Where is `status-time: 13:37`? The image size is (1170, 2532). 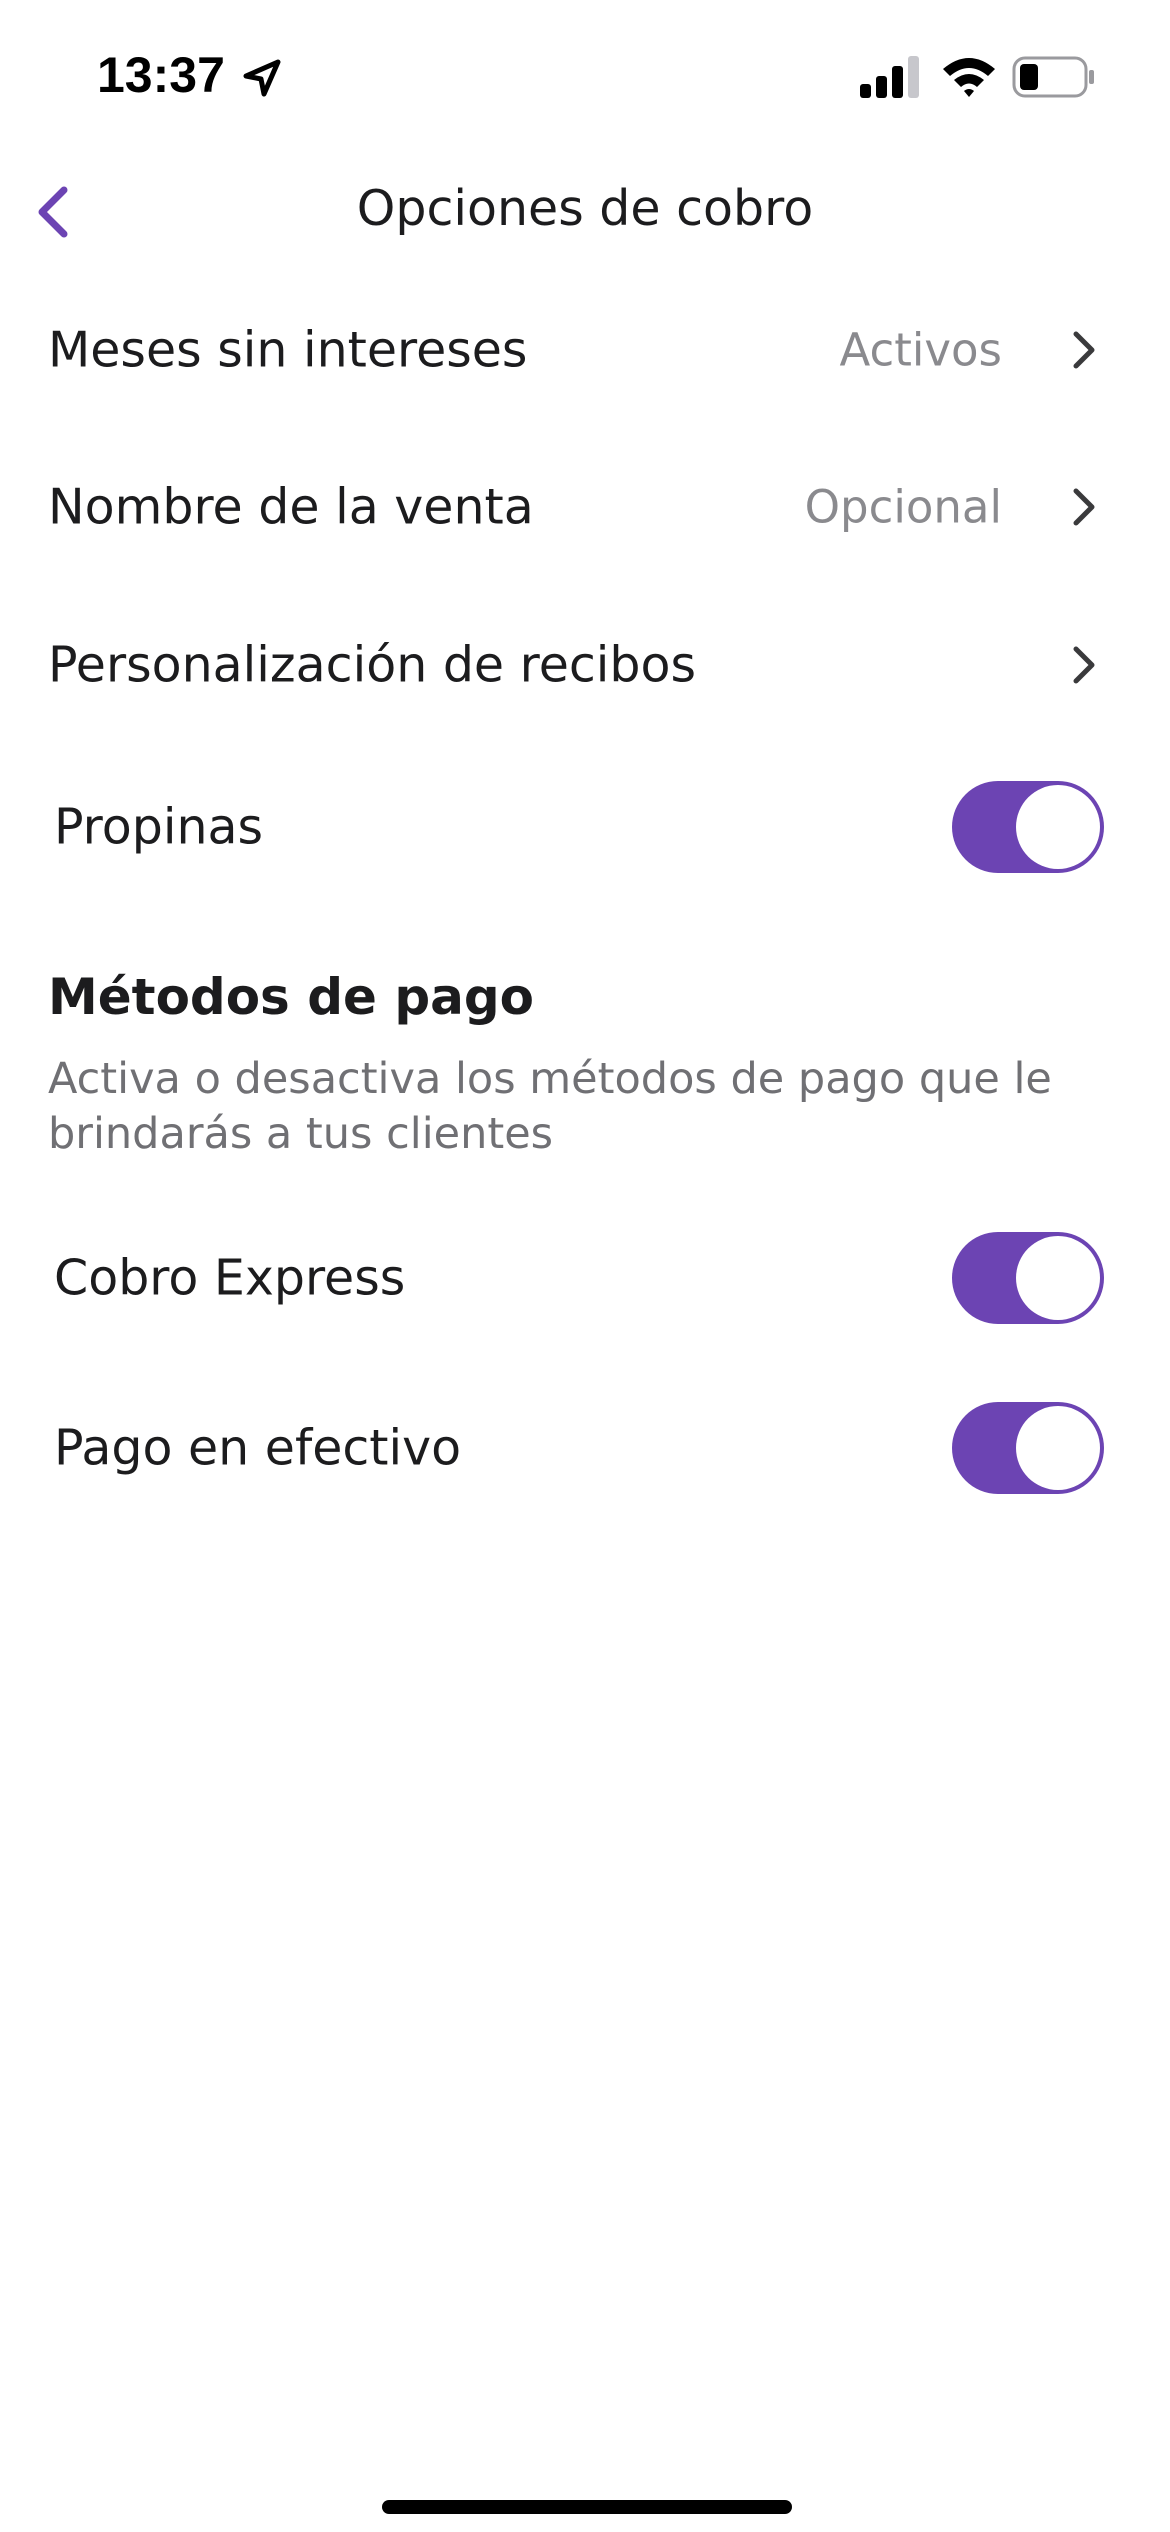 status-time: 13:37 is located at coordinates (161, 75).